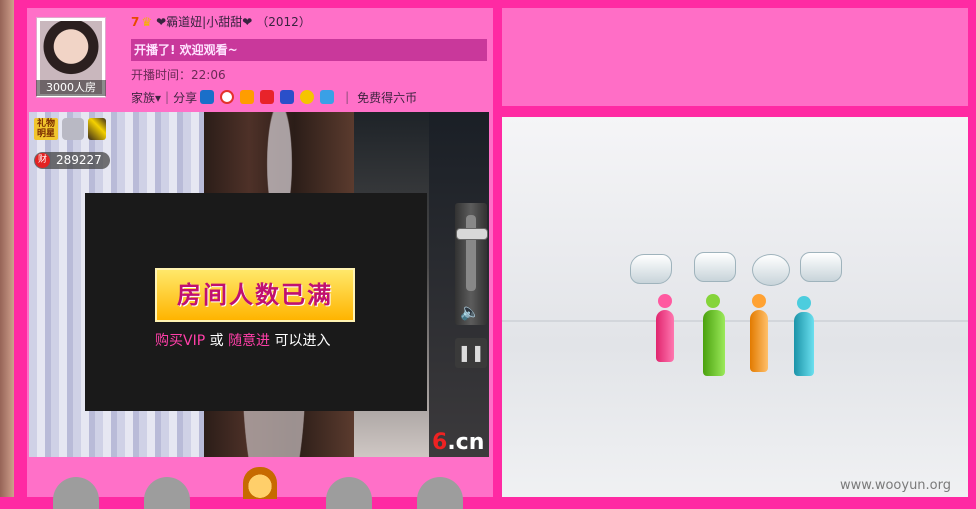 This screenshot has height=509, width=976. I want to click on announcement-bar: 开播了! 欢迎观看~, so click(309, 50).